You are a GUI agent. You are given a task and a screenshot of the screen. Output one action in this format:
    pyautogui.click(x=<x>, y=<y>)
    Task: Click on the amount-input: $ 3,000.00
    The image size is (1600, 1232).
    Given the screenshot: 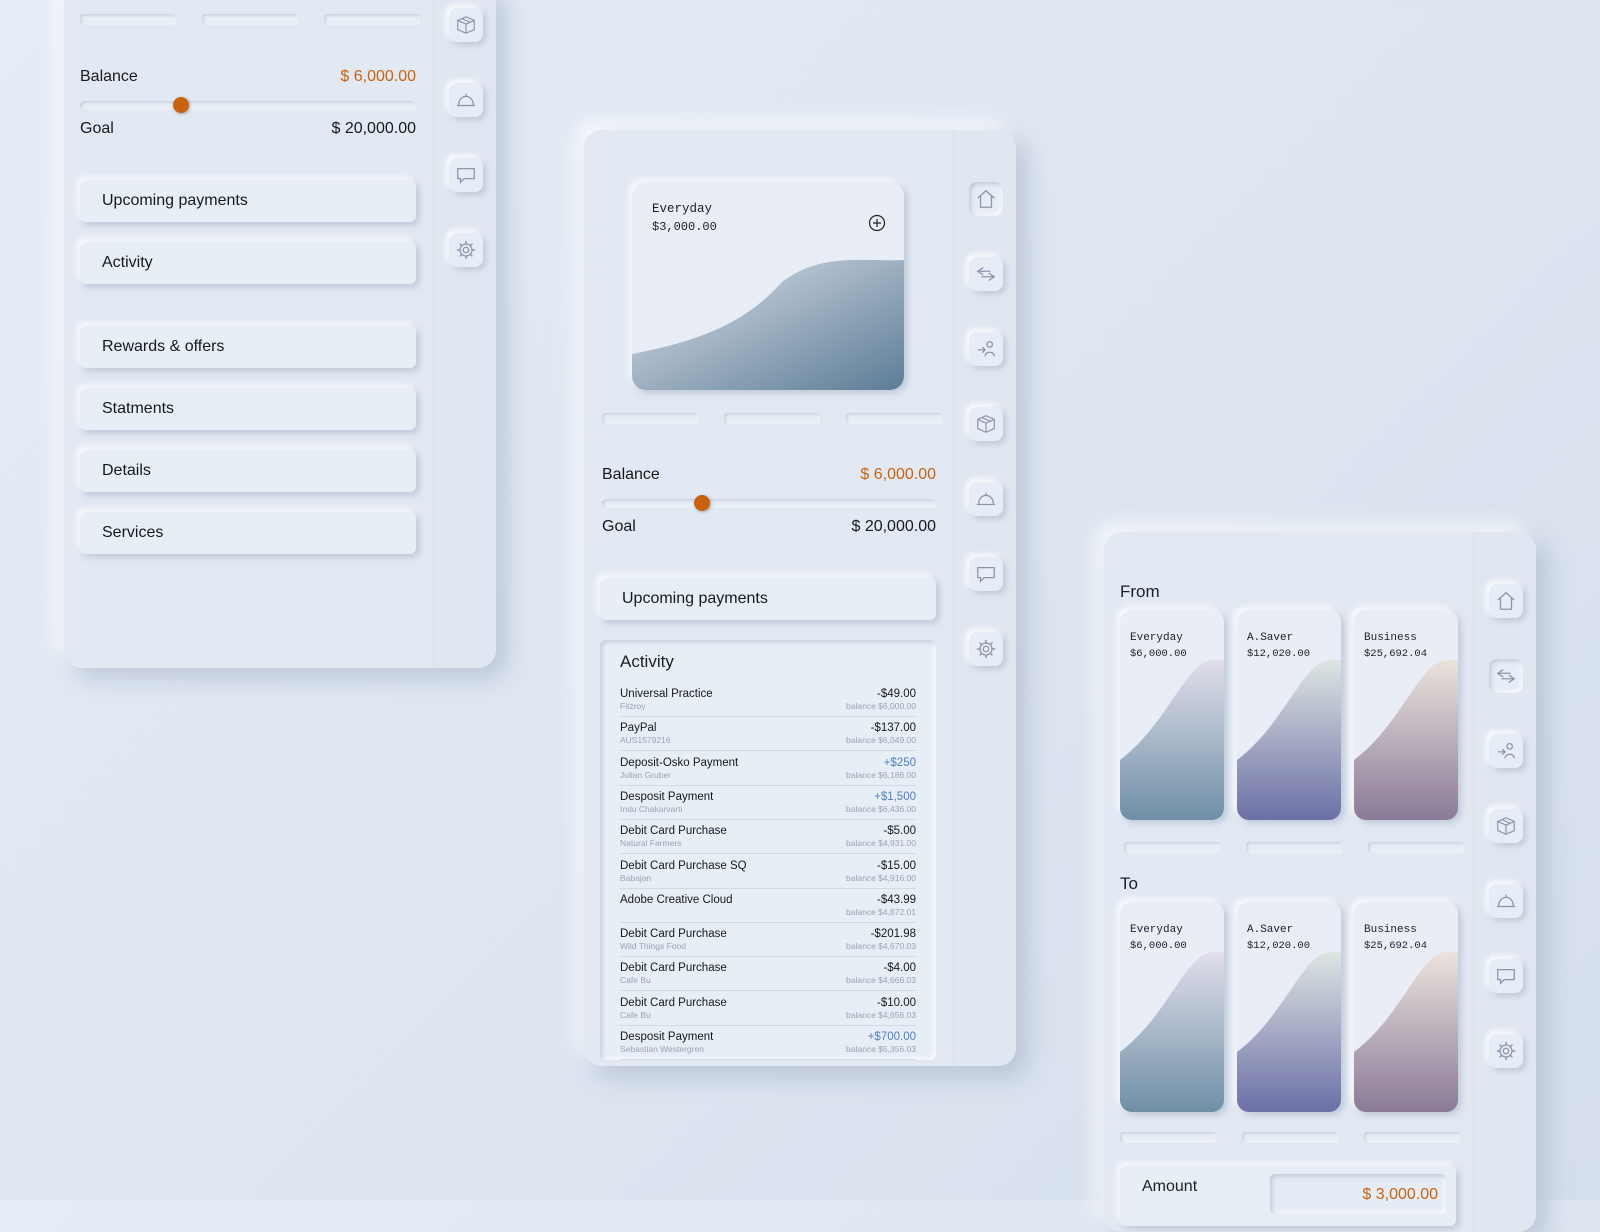 What is the action you would take?
    pyautogui.click(x=1358, y=1194)
    